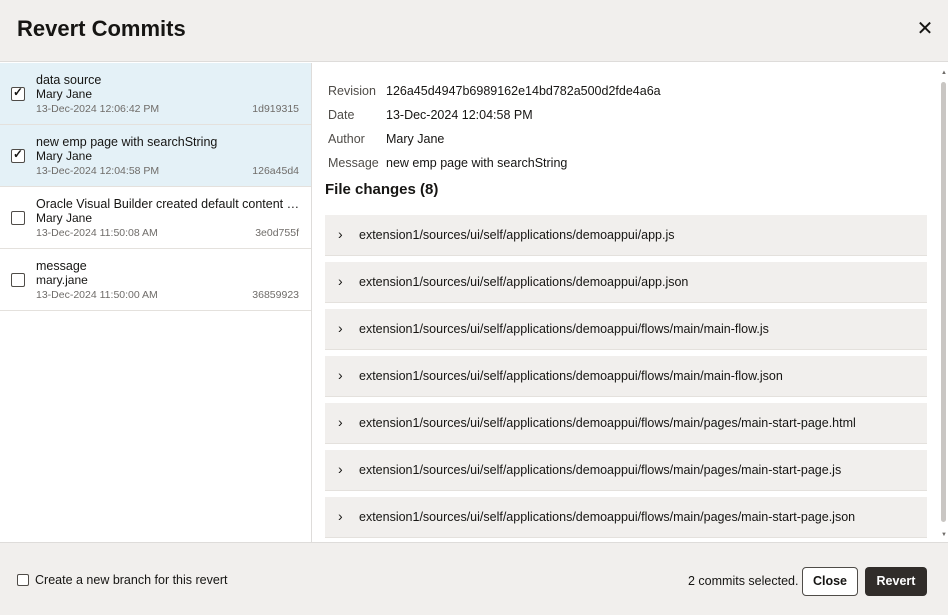 The width and height of the screenshot is (948, 615). What do you see at coordinates (131, 580) in the screenshot?
I see `new-branch-label: Create a new branch for this revert` at bounding box center [131, 580].